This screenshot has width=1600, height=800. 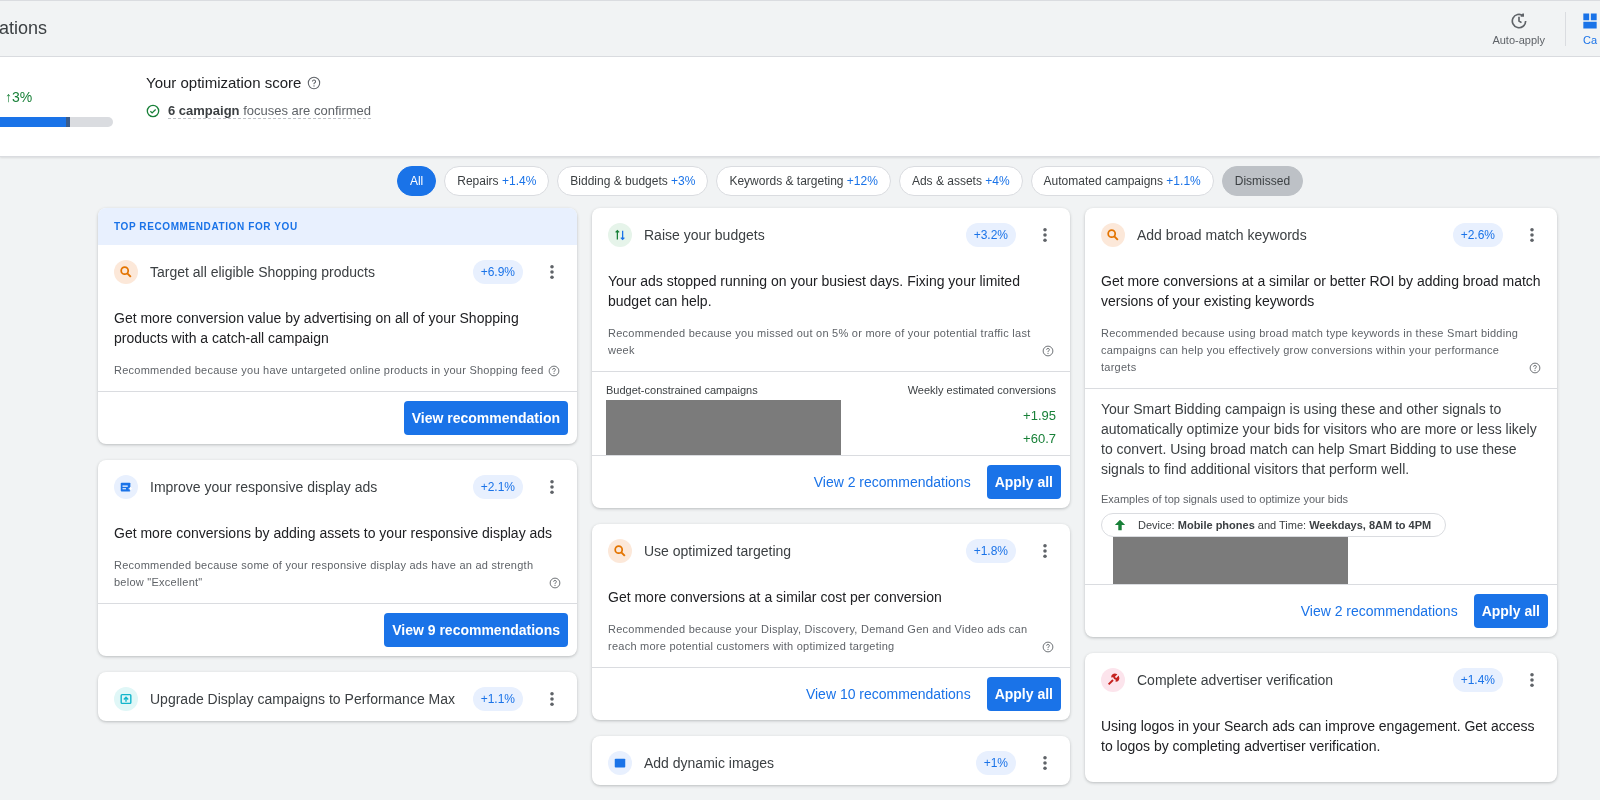 I want to click on up-arrow-icon, so click(x=1120, y=525).